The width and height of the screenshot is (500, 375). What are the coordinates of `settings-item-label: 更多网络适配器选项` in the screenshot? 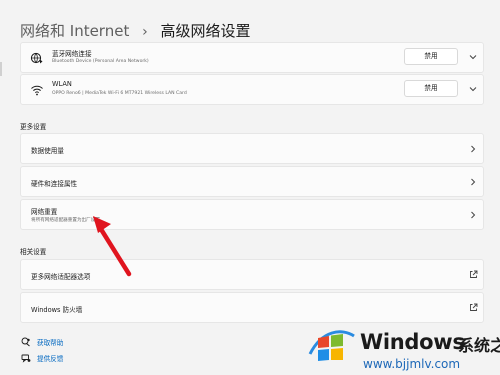 It's located at (61, 277).